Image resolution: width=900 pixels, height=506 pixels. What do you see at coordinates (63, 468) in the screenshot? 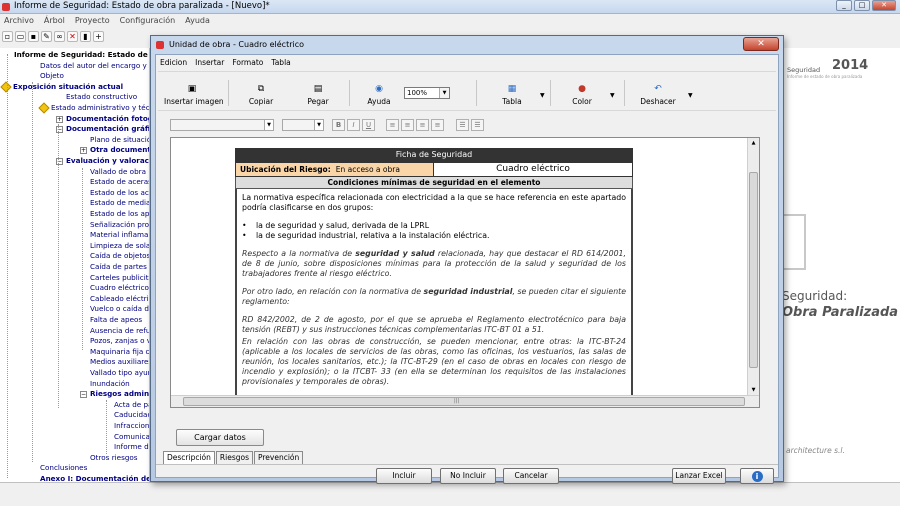
I see `tree-item: Conclusiones` at bounding box center [63, 468].